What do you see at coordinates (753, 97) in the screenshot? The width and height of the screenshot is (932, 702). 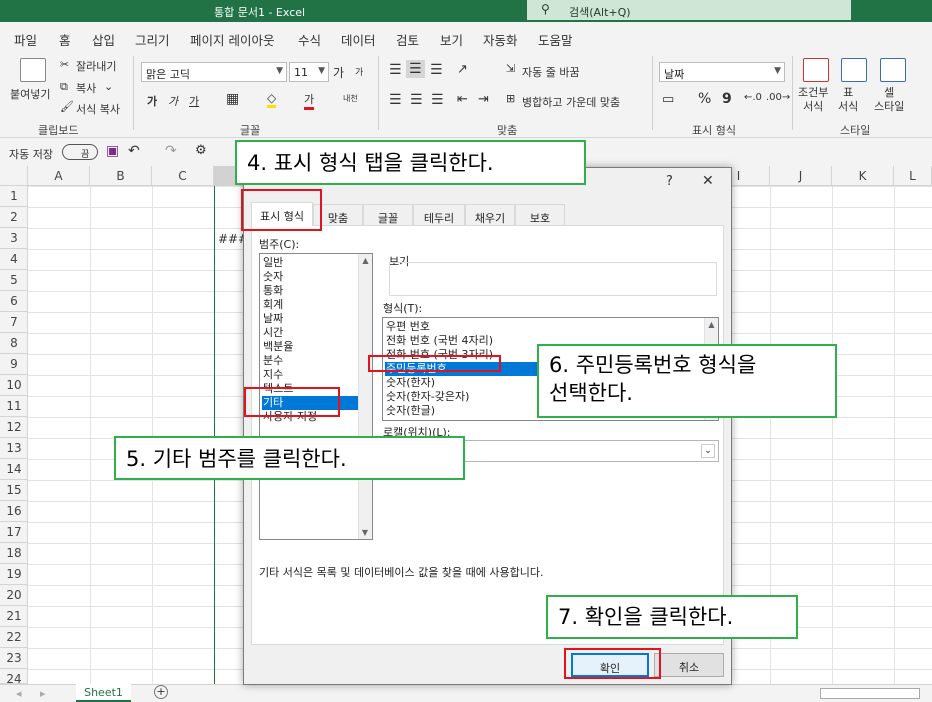 I see `increase-decimal-icon: ←.0` at bounding box center [753, 97].